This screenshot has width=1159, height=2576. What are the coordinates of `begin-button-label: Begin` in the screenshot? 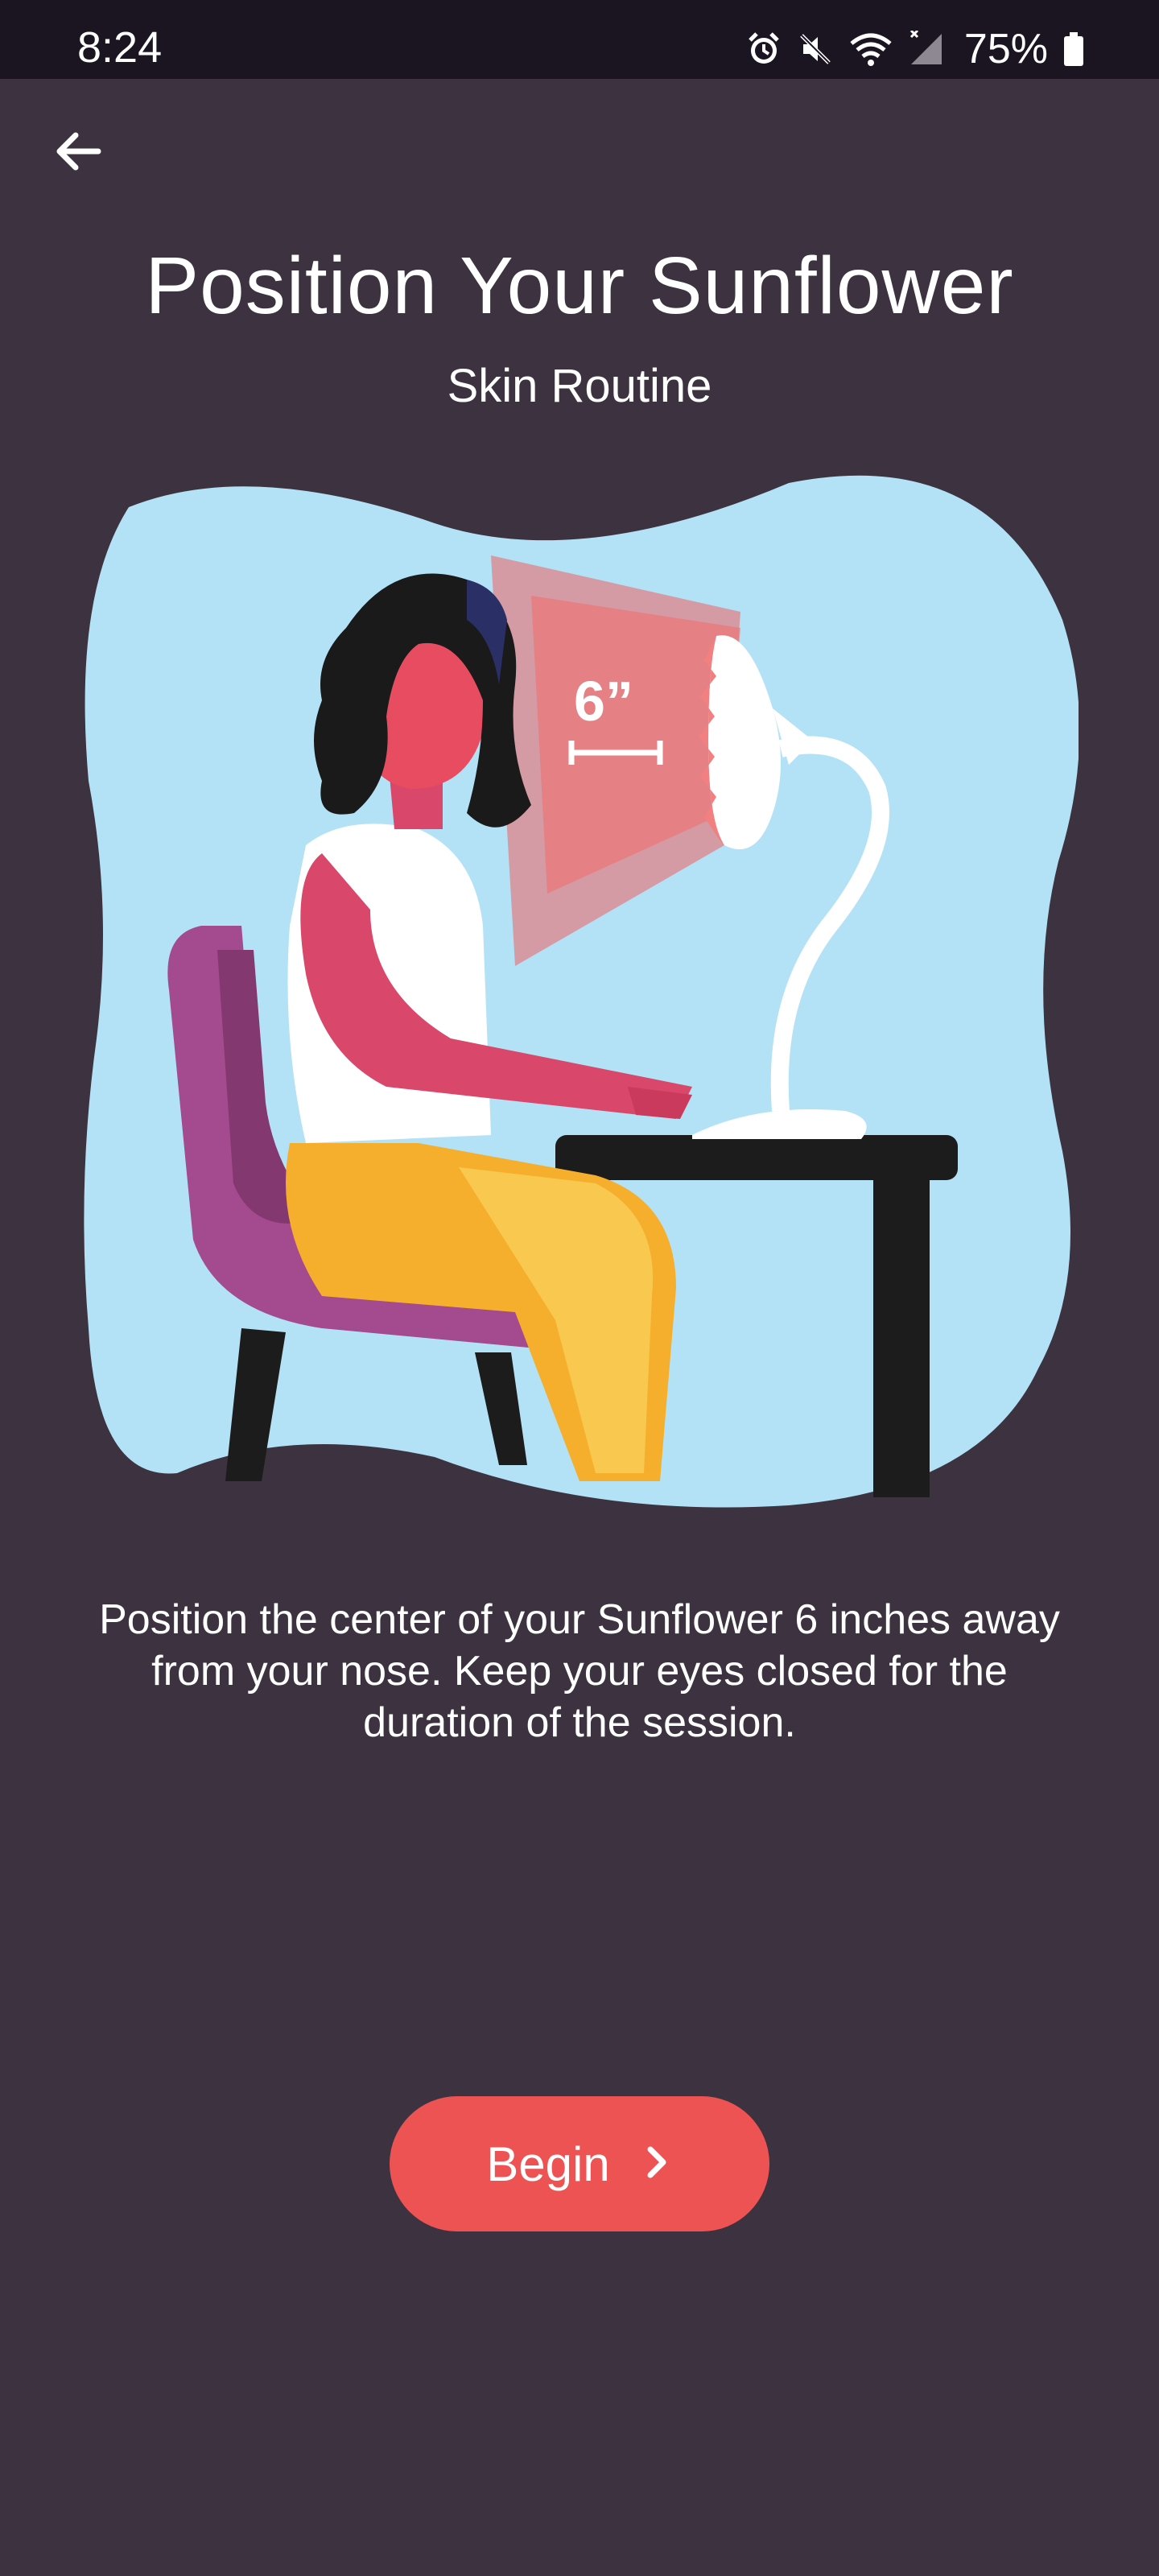 It's located at (548, 2163).